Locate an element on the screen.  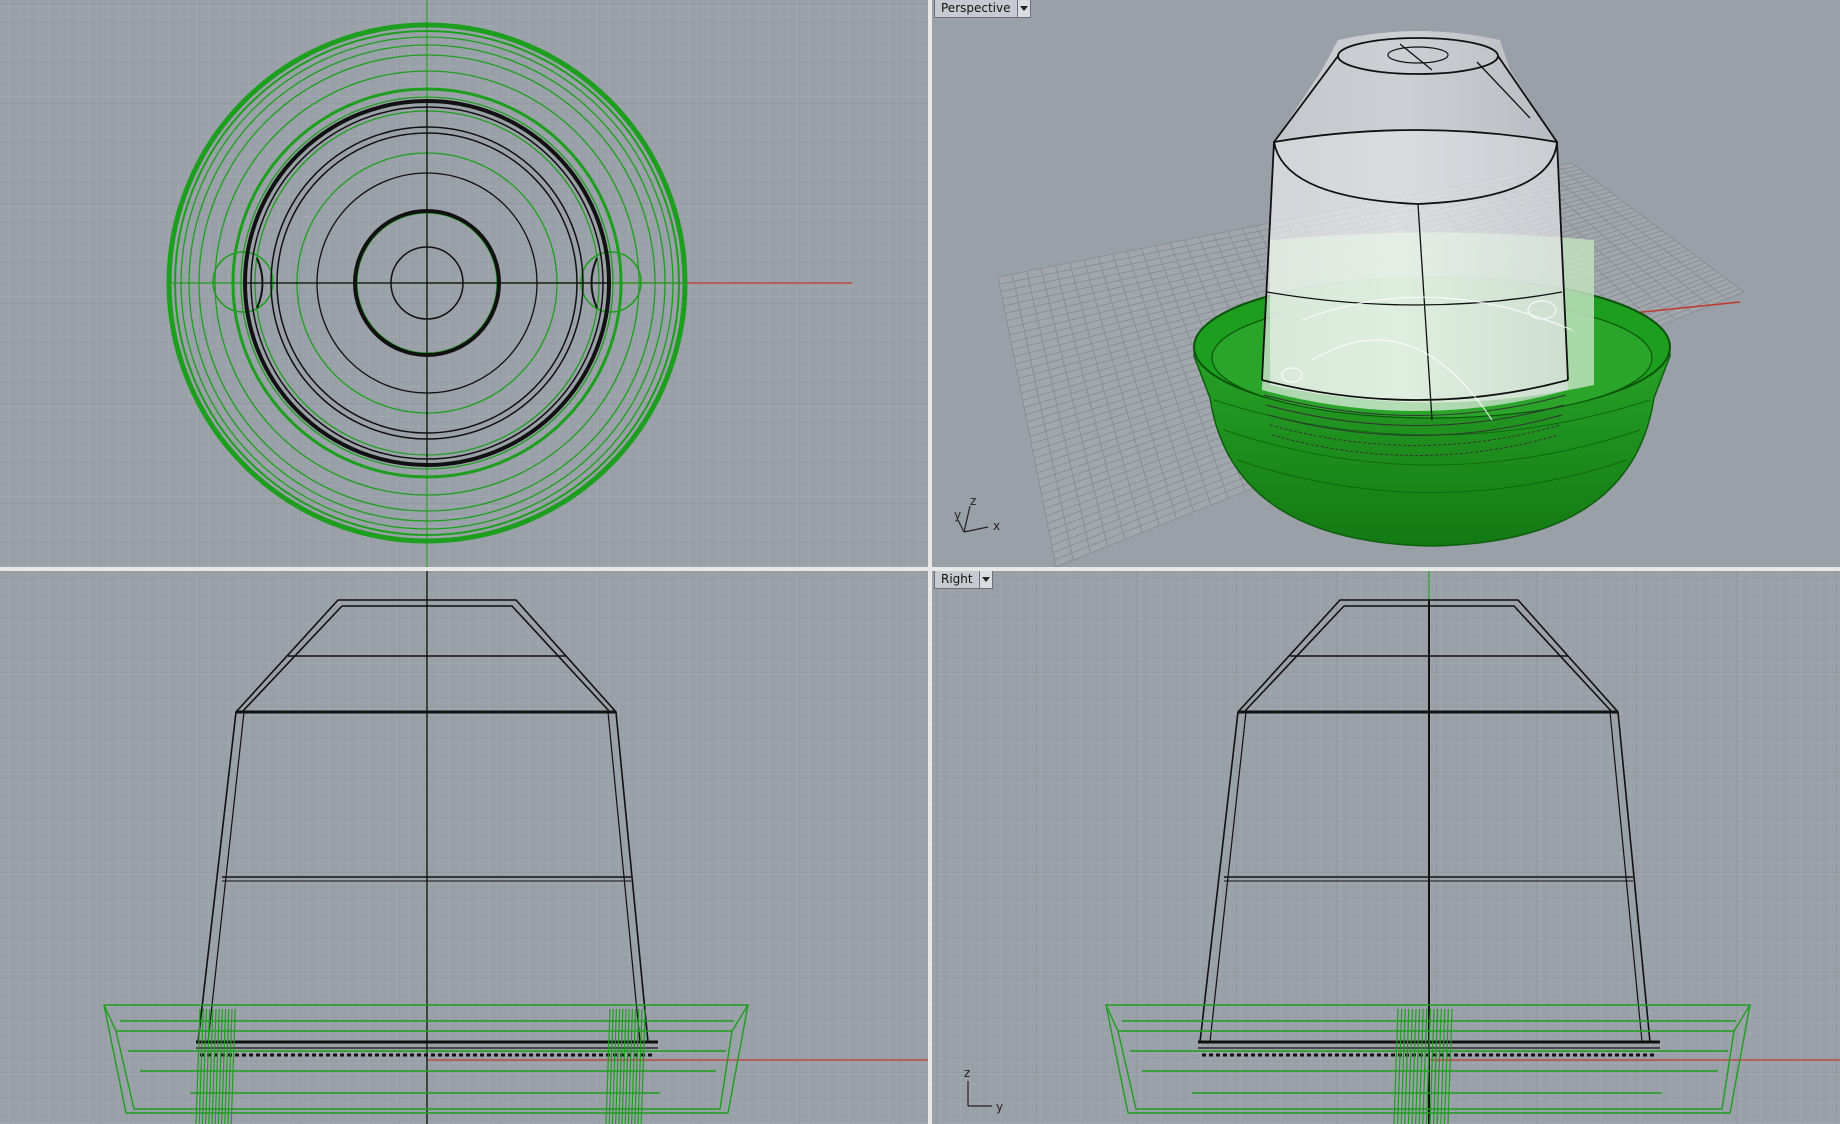
right-viewport-tab: Right is located at coordinates (963, 580).